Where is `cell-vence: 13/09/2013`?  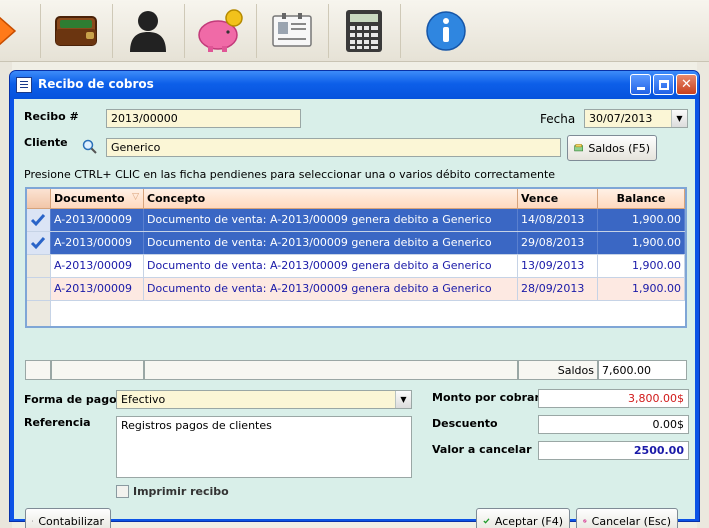 cell-vence: 13/09/2013 is located at coordinates (558, 266).